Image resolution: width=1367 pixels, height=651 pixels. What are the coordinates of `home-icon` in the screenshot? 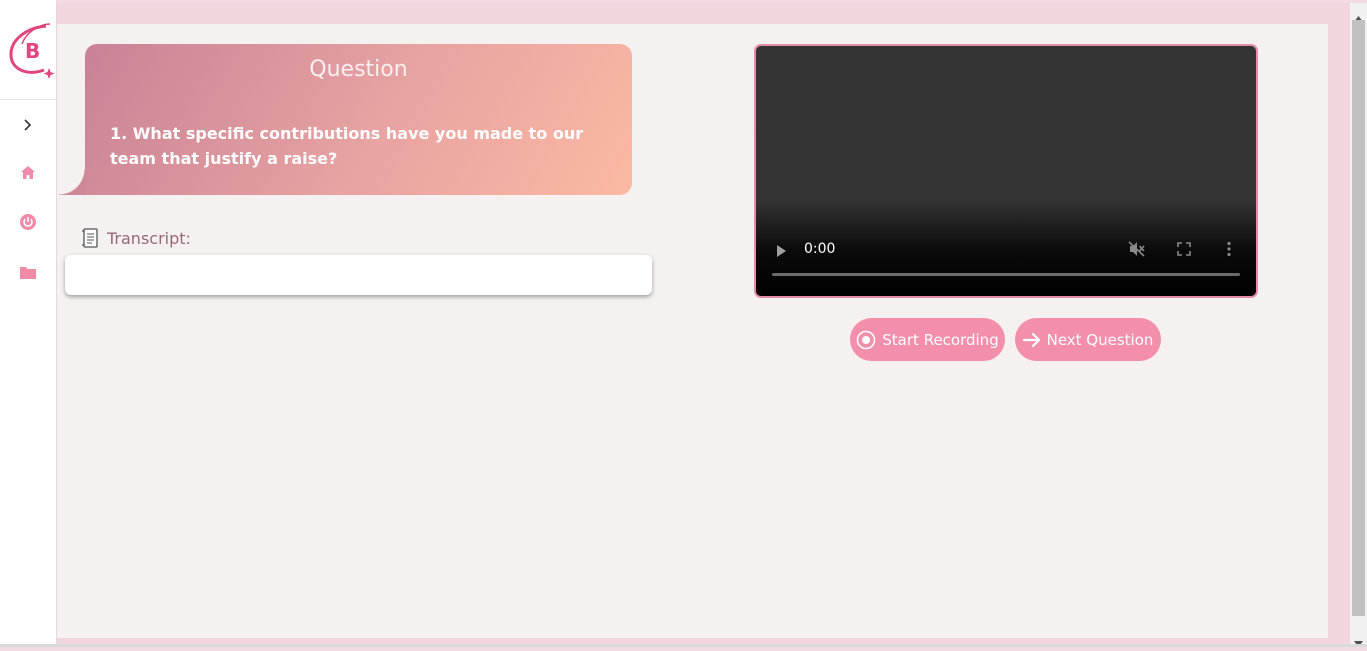 It's located at (28, 172).